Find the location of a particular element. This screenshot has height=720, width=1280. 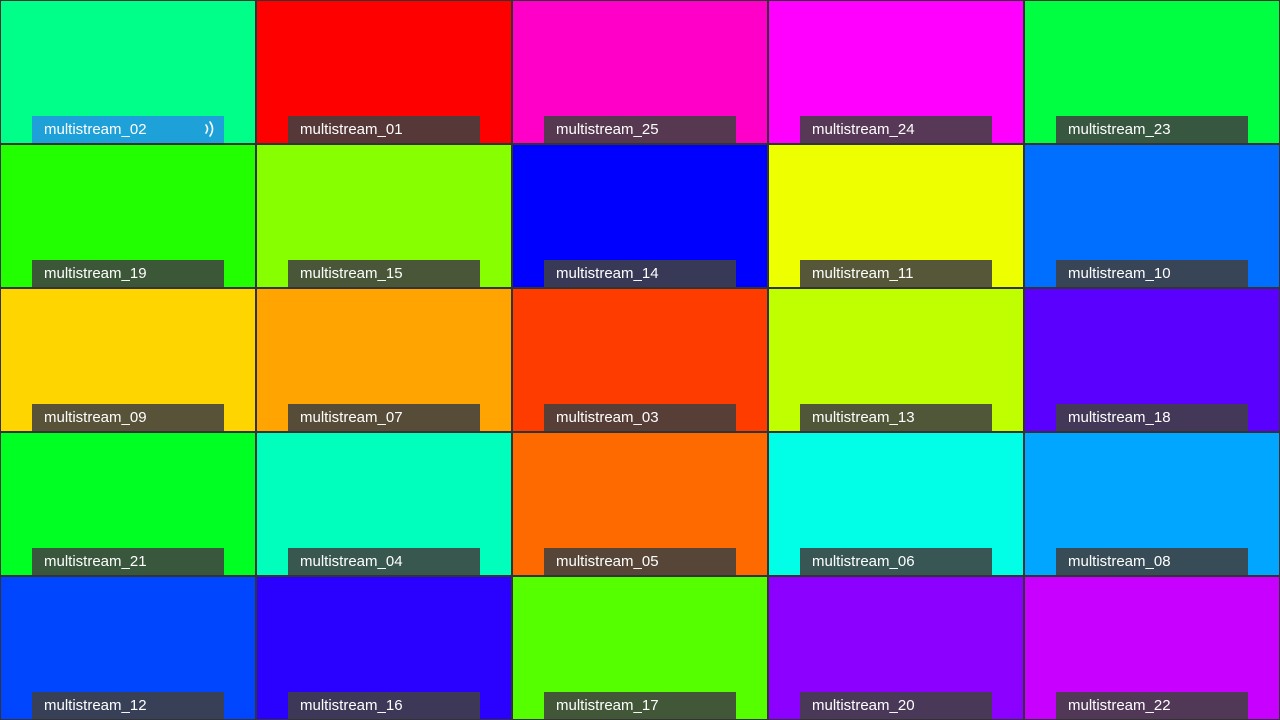

participant-name: multistream_20 is located at coordinates (863, 705).